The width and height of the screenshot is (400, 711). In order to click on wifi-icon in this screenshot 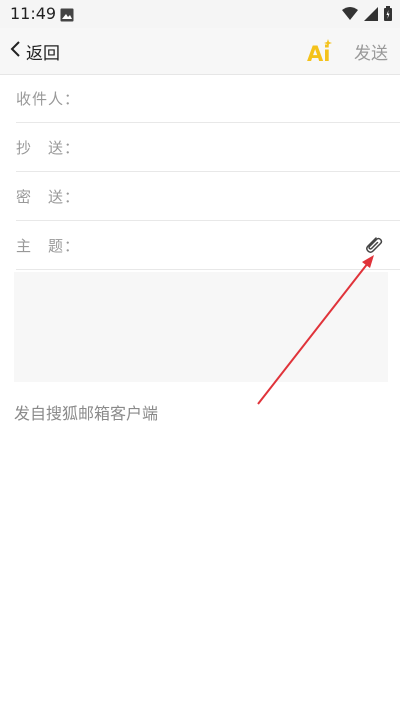, I will do `click(350, 15)`.